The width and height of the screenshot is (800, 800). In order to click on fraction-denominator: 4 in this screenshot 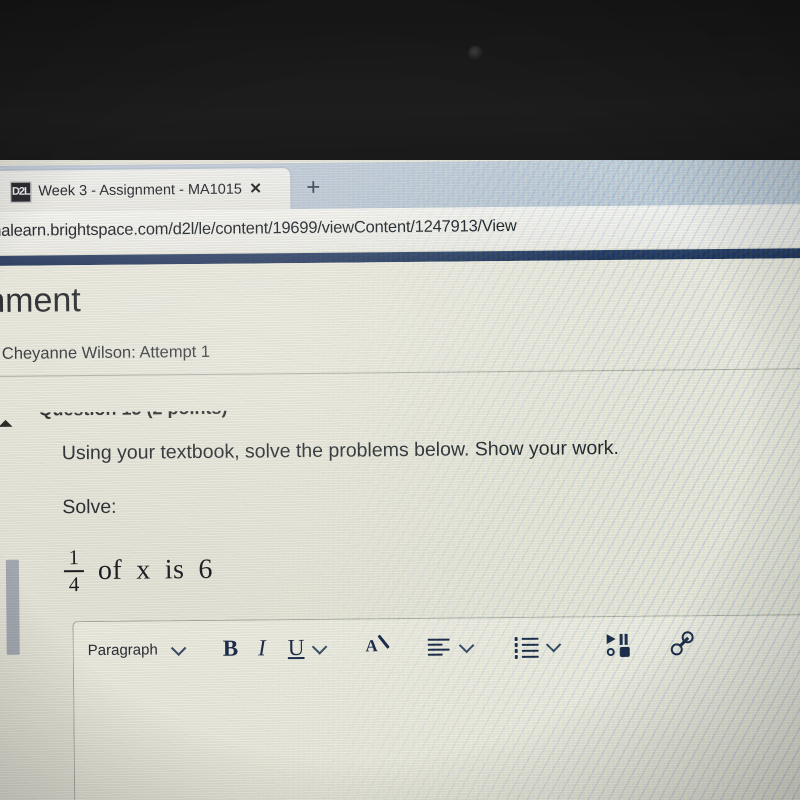, I will do `click(74, 583)`.